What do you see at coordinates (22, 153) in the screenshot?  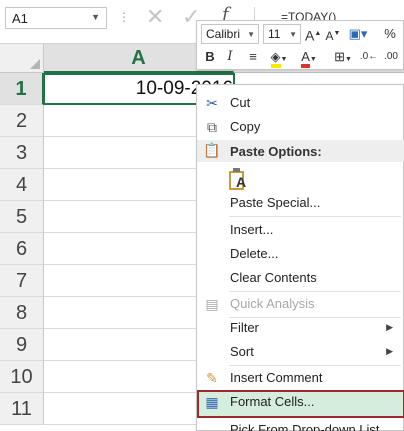 I see `row-header: 3` at bounding box center [22, 153].